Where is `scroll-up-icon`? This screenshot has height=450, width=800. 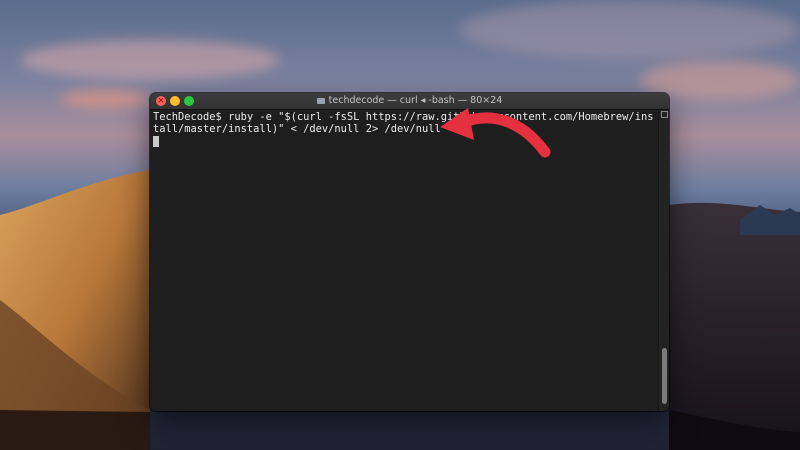
scroll-up-icon is located at coordinates (664, 114).